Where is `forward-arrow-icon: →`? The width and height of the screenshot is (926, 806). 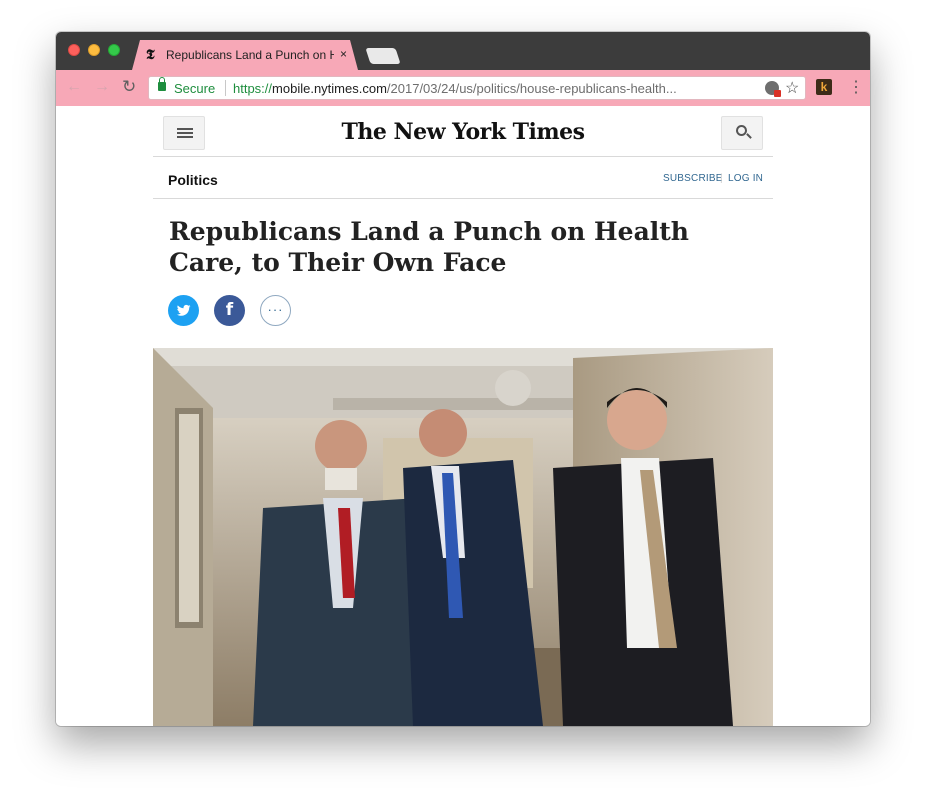
forward-arrow-icon: → is located at coordinates (102, 87).